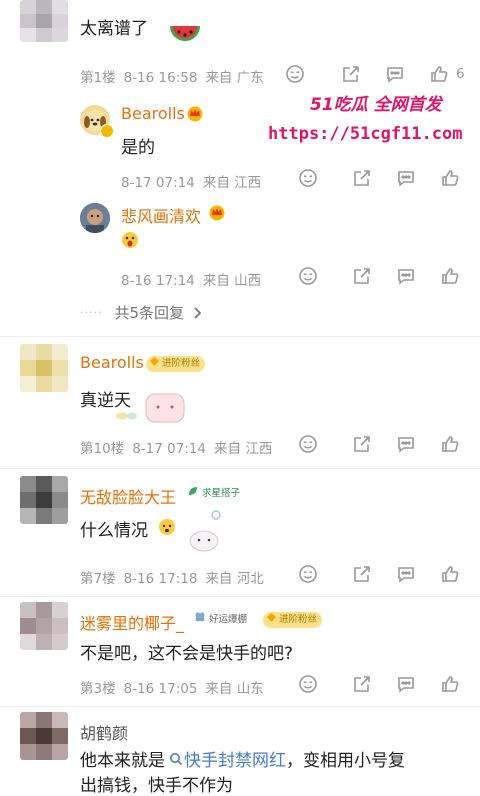 The image size is (480, 796). I want to click on location: 来自 山东, so click(234, 689).